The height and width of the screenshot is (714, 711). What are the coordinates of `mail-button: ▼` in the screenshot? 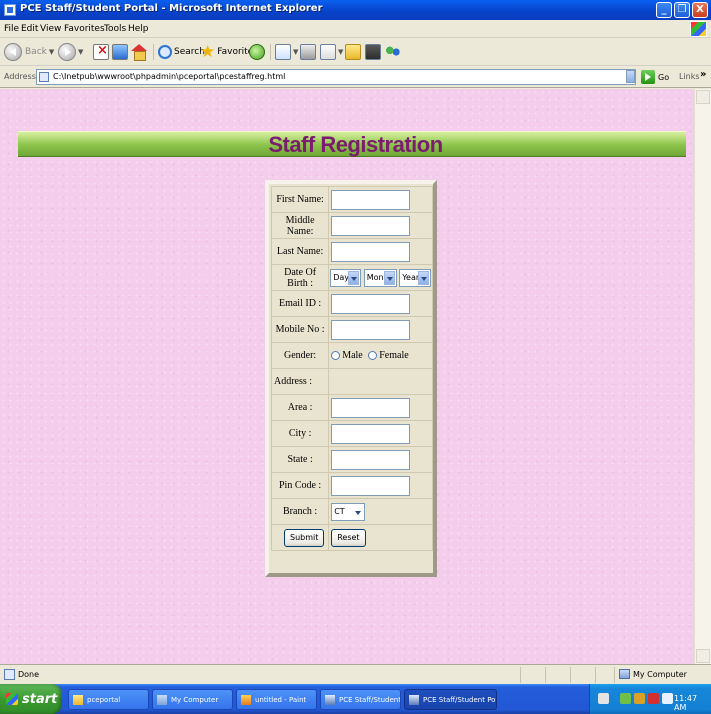 It's located at (286, 52).